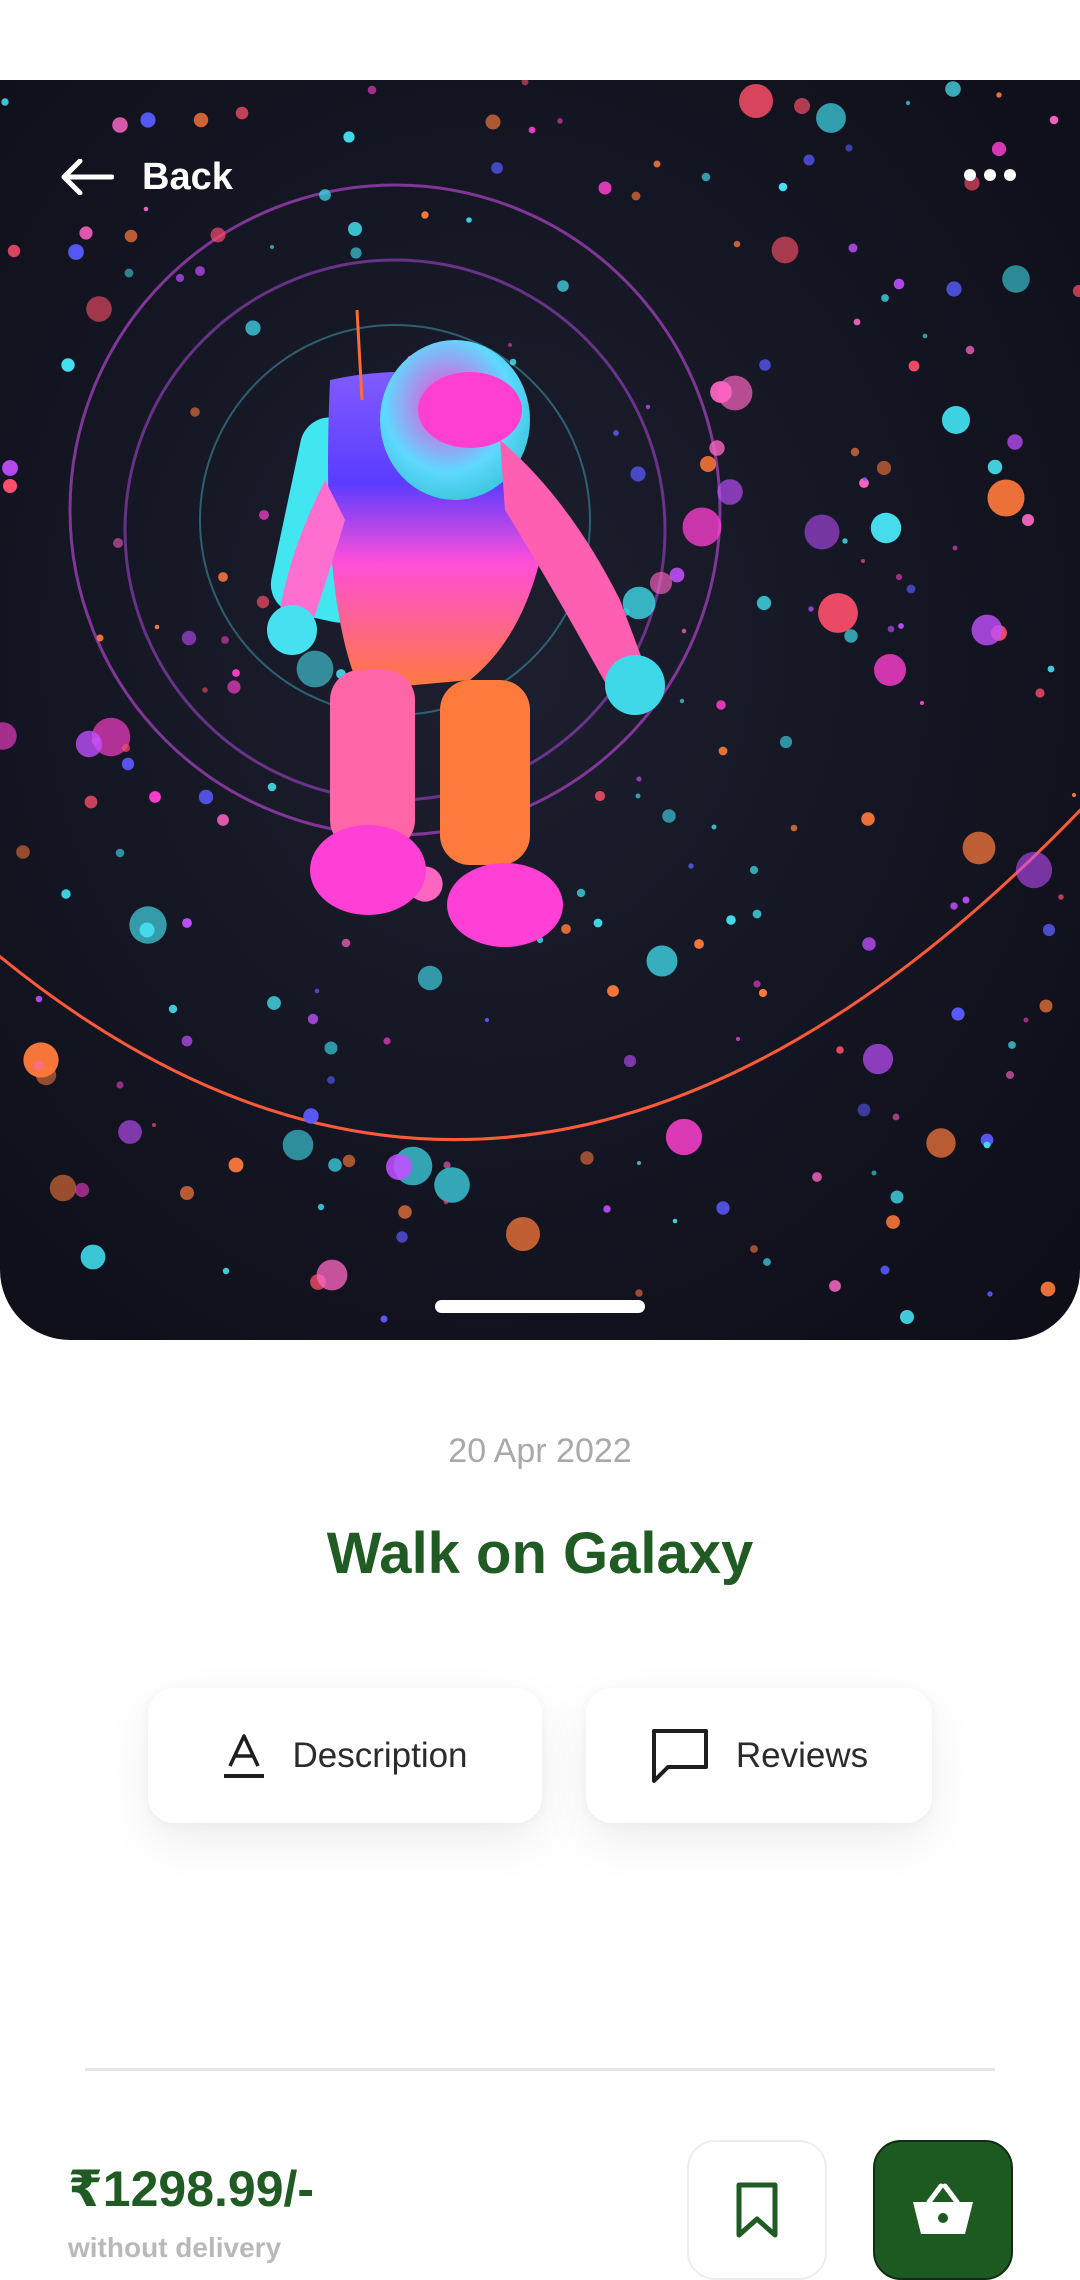 This screenshot has width=1080, height=2280. I want to click on more-options-button, so click(990, 175).